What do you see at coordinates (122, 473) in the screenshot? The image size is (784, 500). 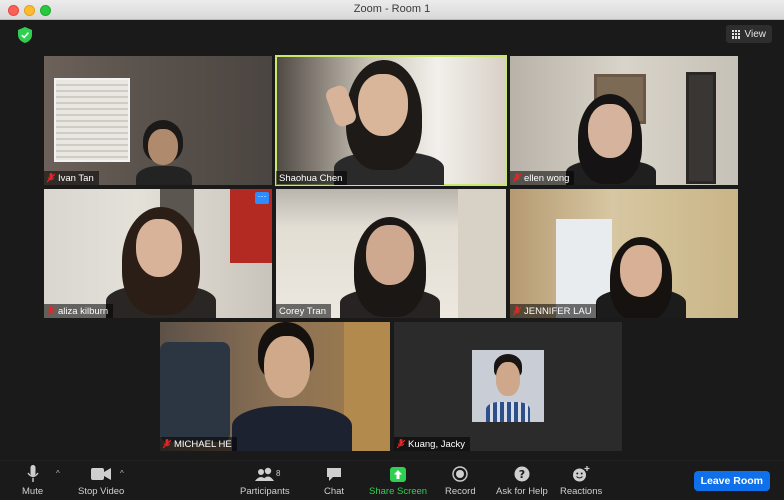 I see `video-options-caret: ^` at bounding box center [122, 473].